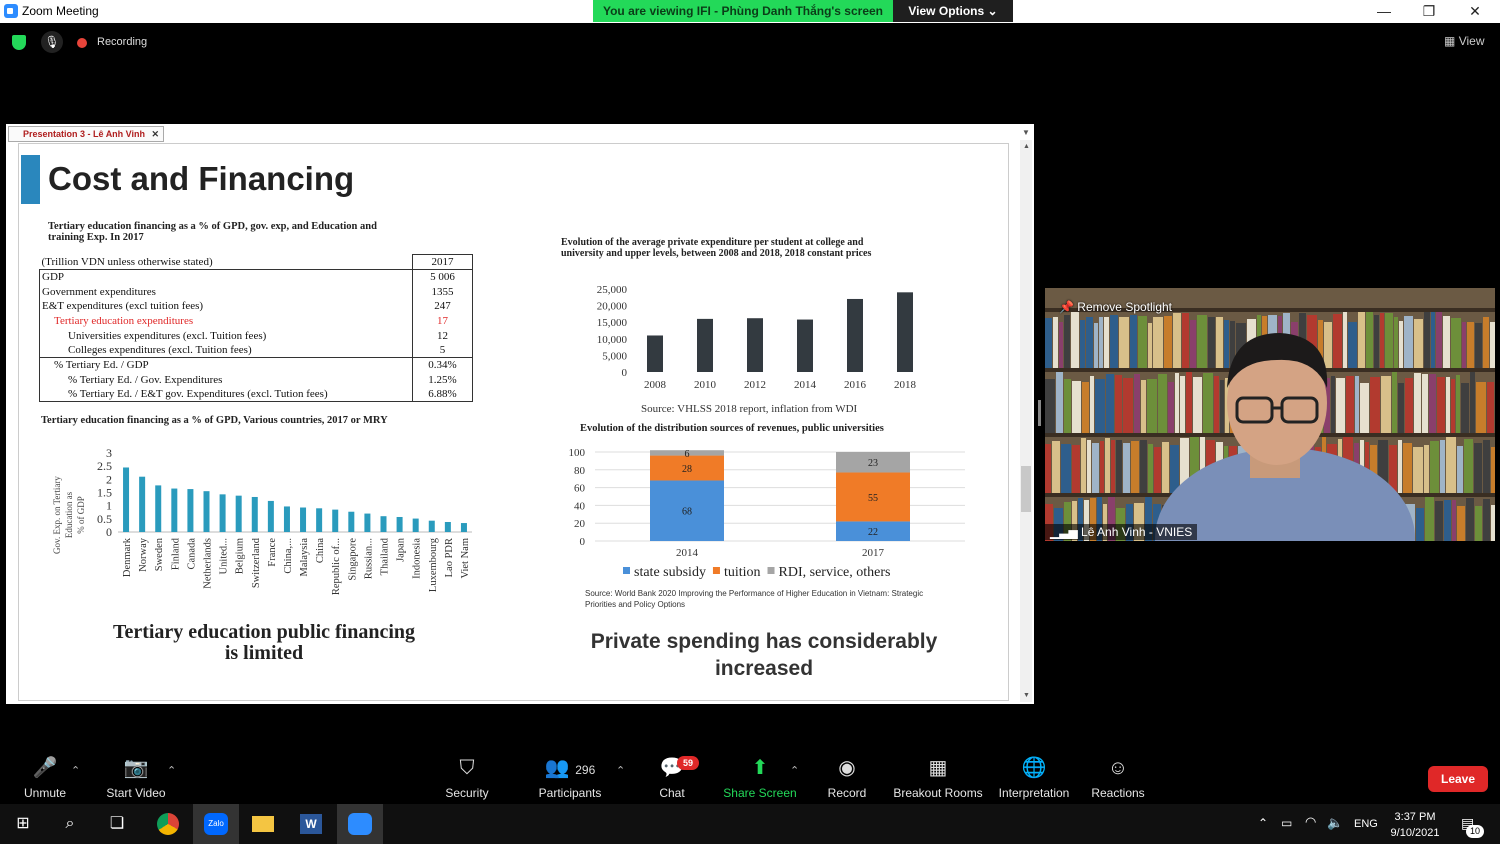  What do you see at coordinates (1066, 307) in the screenshot?
I see `pin-icon: 📌` at bounding box center [1066, 307].